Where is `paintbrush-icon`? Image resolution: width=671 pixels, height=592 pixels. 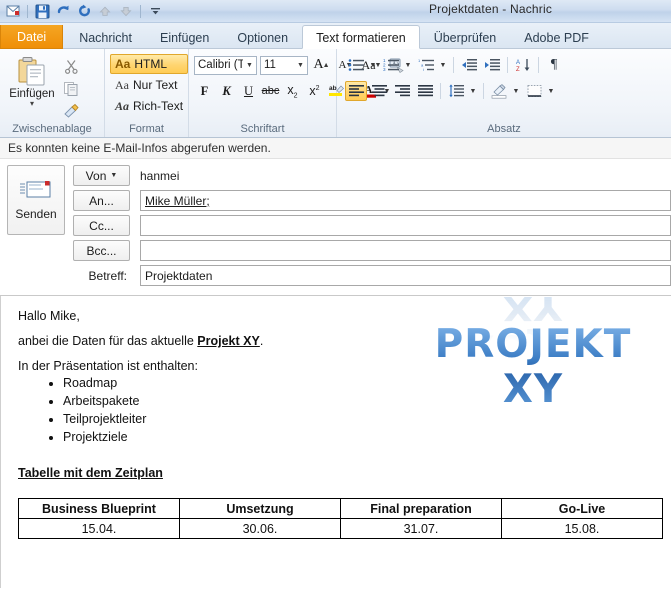
paintbrush-icon is located at coordinates (71, 110).